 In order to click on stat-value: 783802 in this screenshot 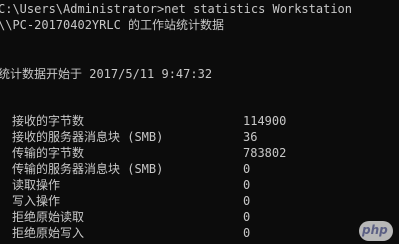, I will do `click(265, 153)`.